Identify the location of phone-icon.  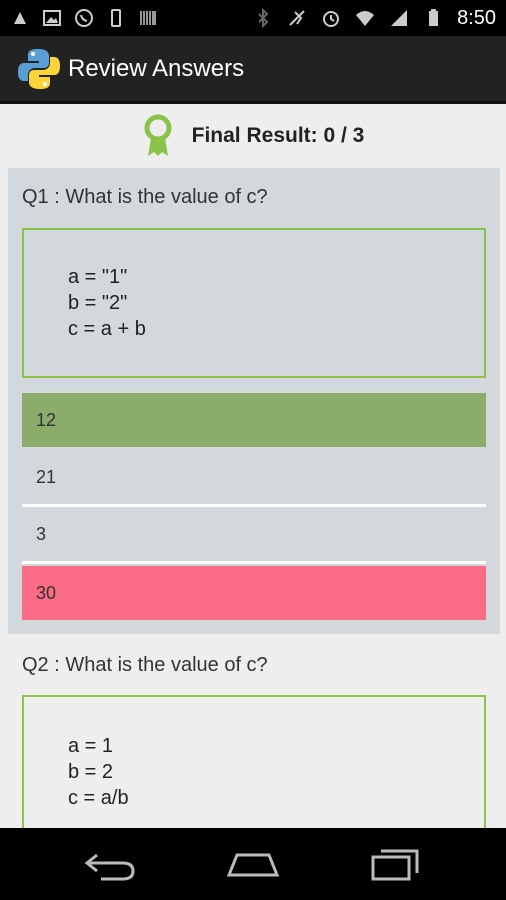
(116, 18).